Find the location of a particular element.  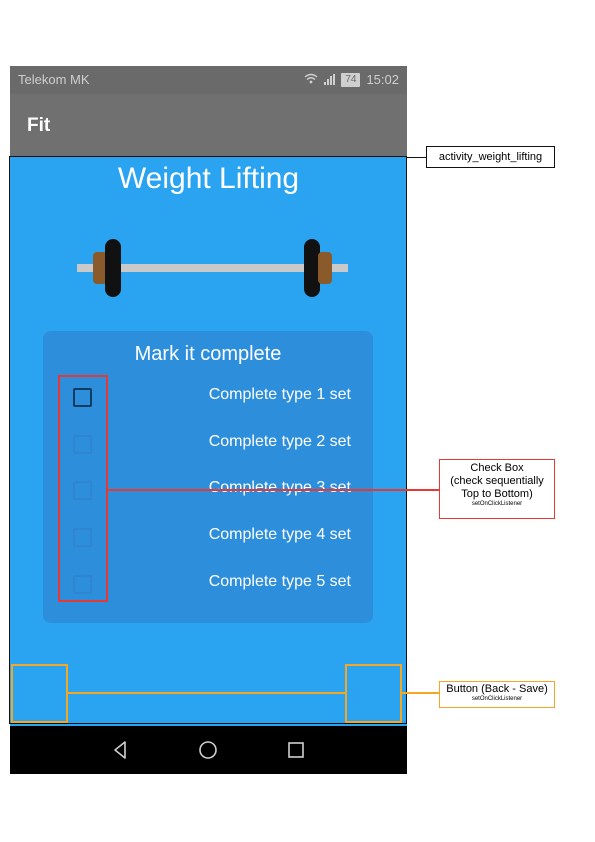

buttons-annotation-label: Button (Back - Save) setOnClickListener is located at coordinates (497, 694).